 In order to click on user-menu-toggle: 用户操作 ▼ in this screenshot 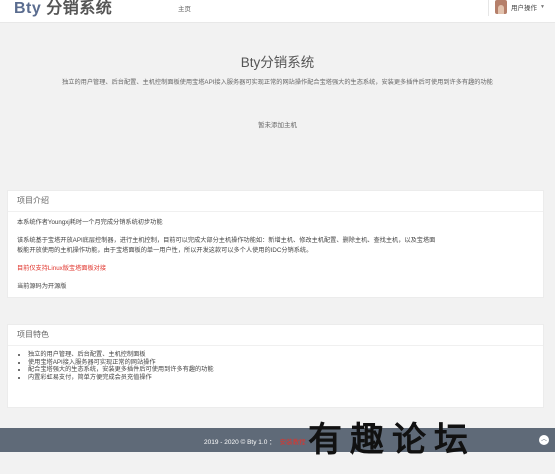, I will do `click(516, 8)`.